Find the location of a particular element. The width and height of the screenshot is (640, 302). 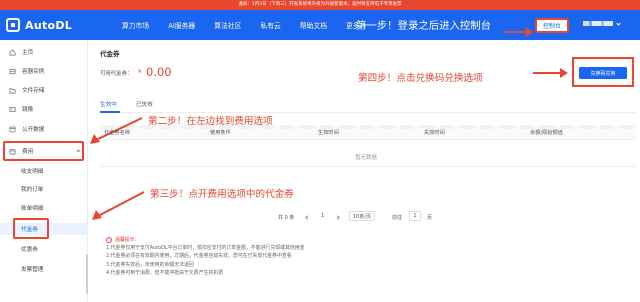

column-header-condition: 使用条件 is located at coordinates (220, 133).